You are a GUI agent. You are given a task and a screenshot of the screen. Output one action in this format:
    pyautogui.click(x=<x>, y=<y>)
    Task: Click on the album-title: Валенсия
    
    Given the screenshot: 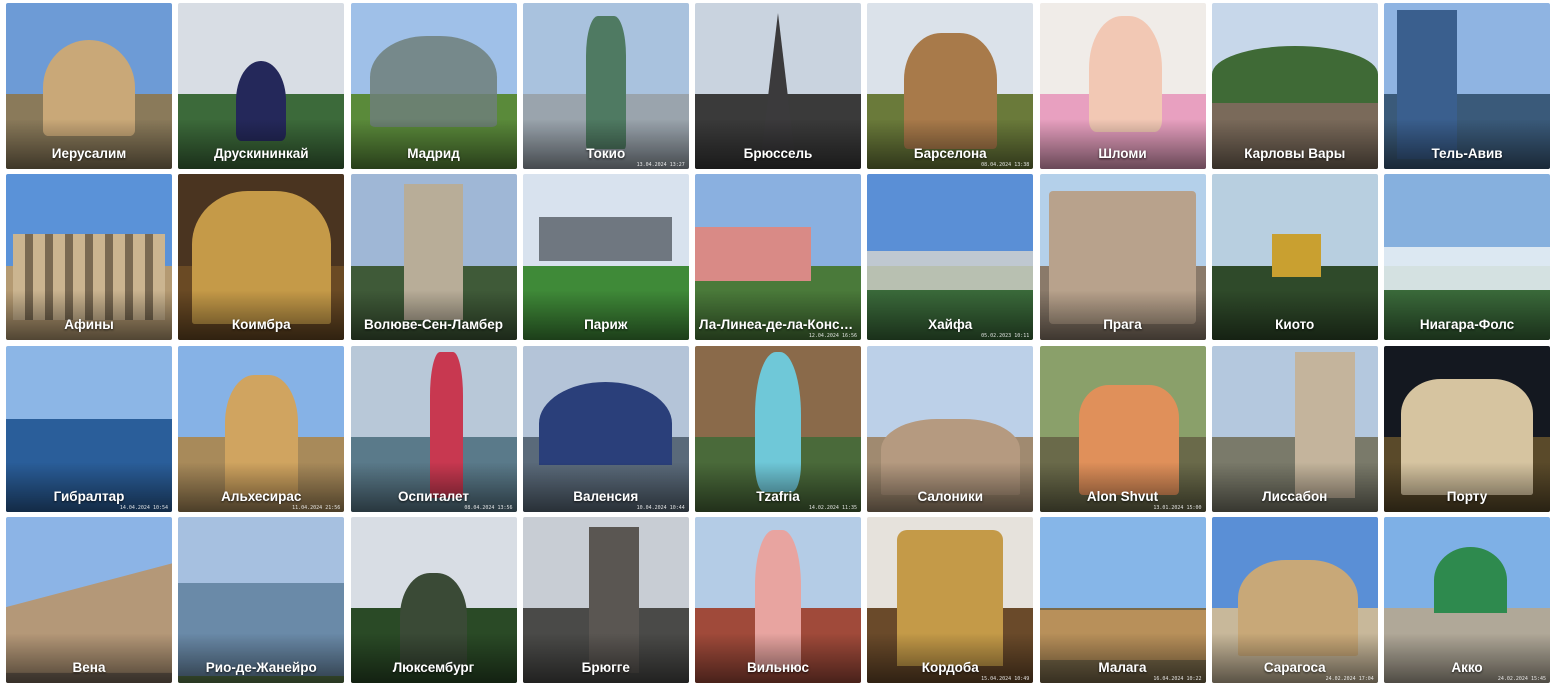 What is the action you would take?
    pyautogui.click(x=606, y=496)
    